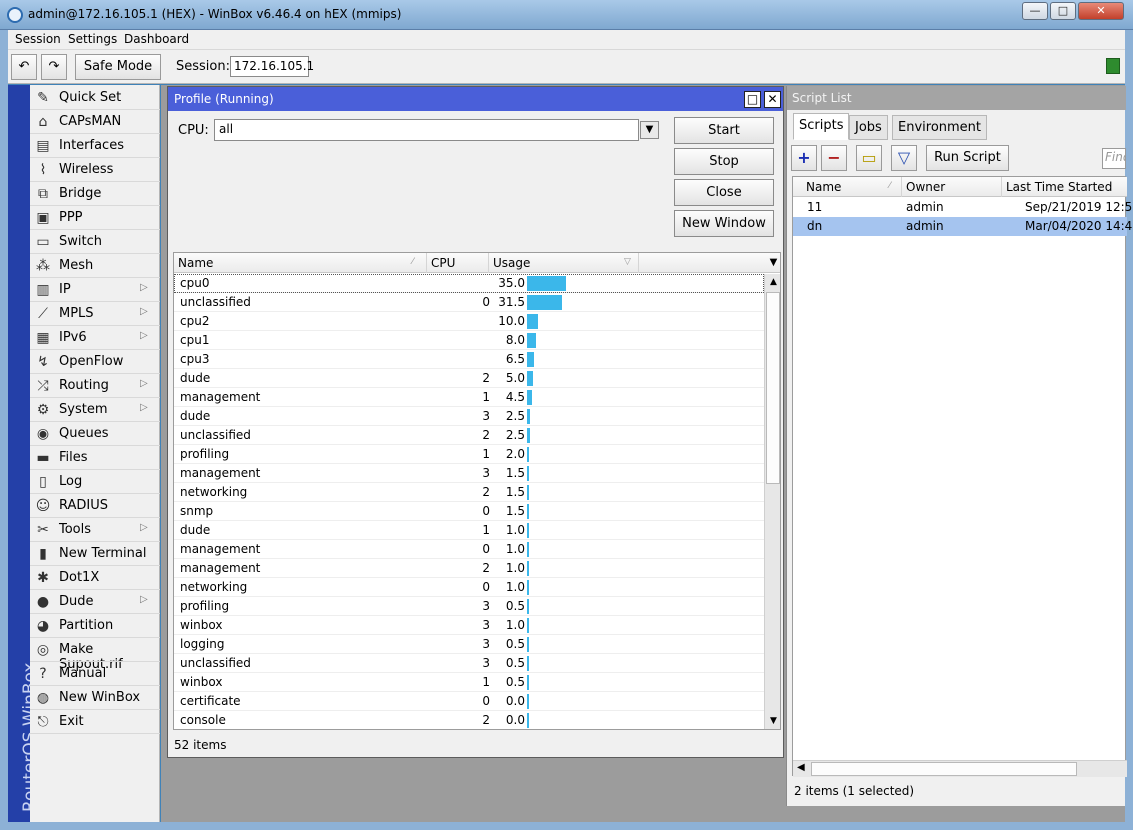 This screenshot has width=1133, height=830. I want to click on scroll-up-icon: ▲, so click(772, 282).